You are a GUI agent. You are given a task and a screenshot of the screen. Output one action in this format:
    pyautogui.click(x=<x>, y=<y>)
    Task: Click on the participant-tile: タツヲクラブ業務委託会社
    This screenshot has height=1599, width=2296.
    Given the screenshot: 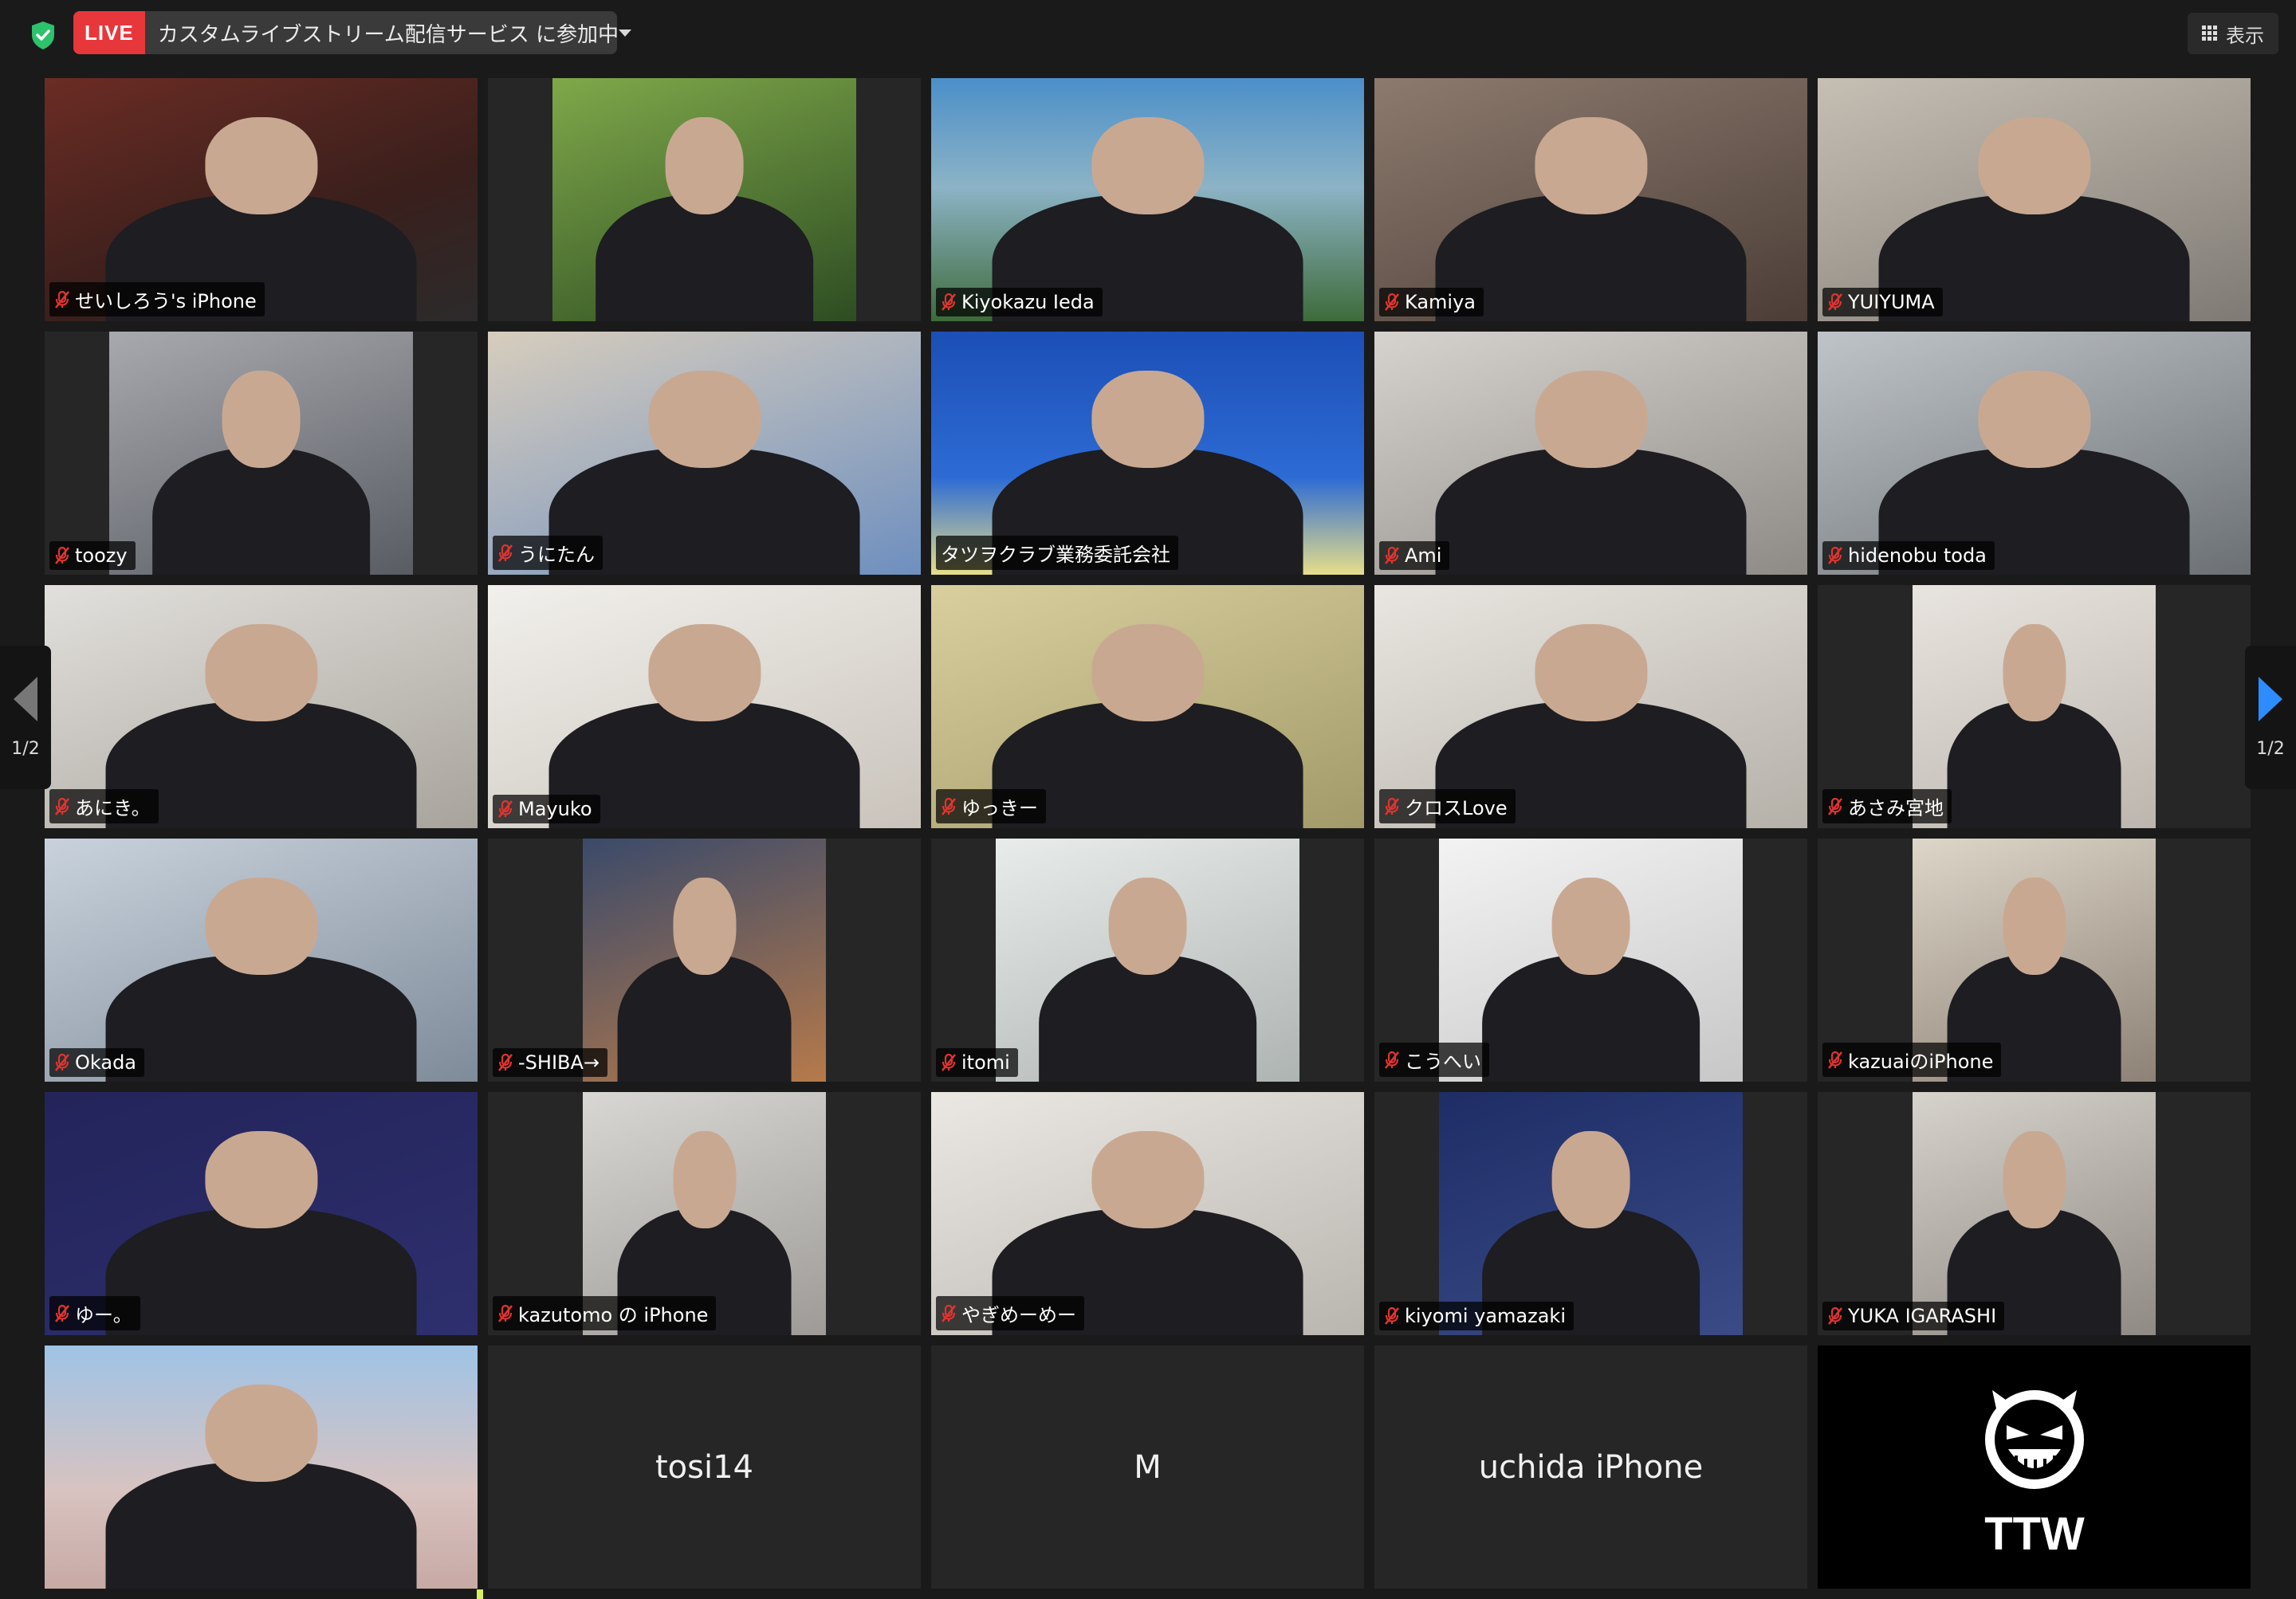 What is the action you would take?
    pyautogui.click(x=1147, y=453)
    